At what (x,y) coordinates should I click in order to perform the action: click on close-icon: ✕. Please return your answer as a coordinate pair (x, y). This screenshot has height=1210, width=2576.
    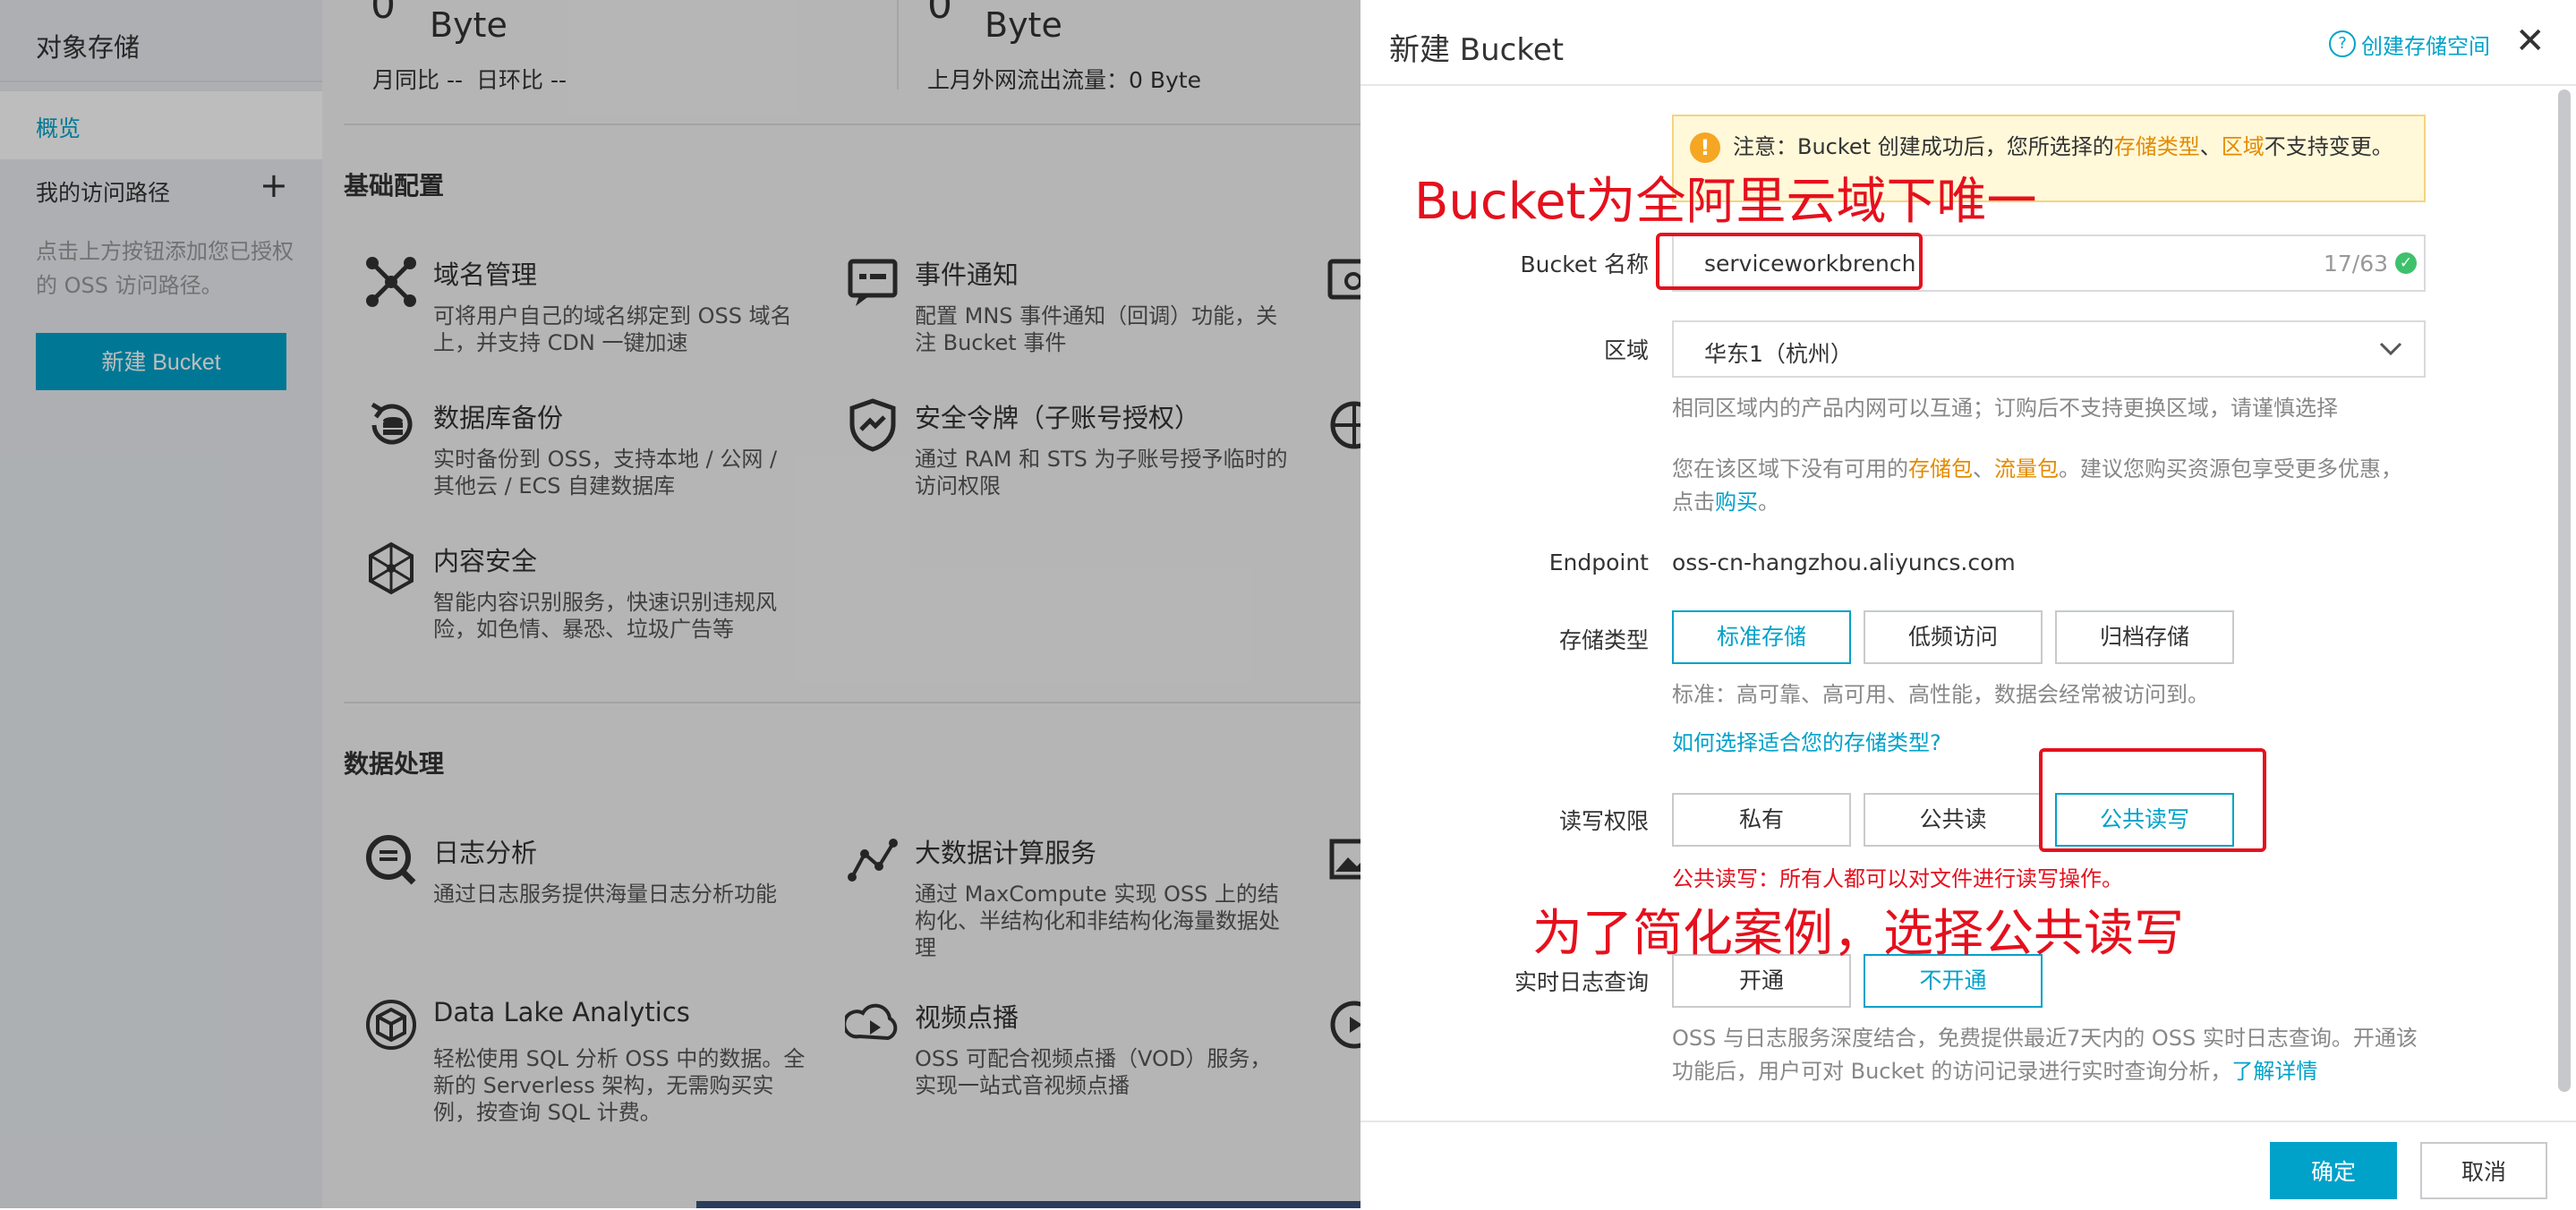
    Looking at the image, I should click on (2530, 41).